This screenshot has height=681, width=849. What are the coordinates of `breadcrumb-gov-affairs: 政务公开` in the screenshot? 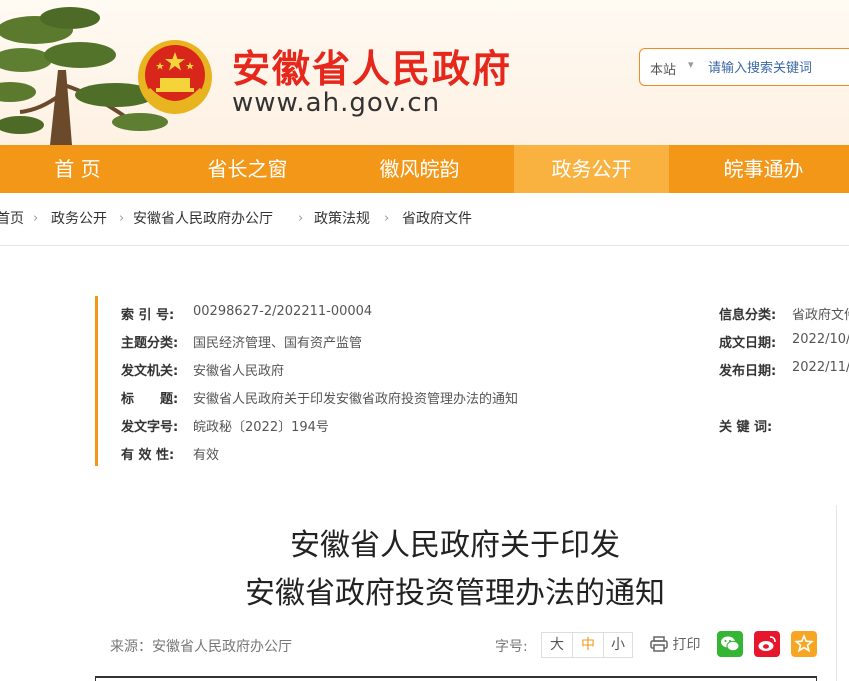 It's located at (79, 219).